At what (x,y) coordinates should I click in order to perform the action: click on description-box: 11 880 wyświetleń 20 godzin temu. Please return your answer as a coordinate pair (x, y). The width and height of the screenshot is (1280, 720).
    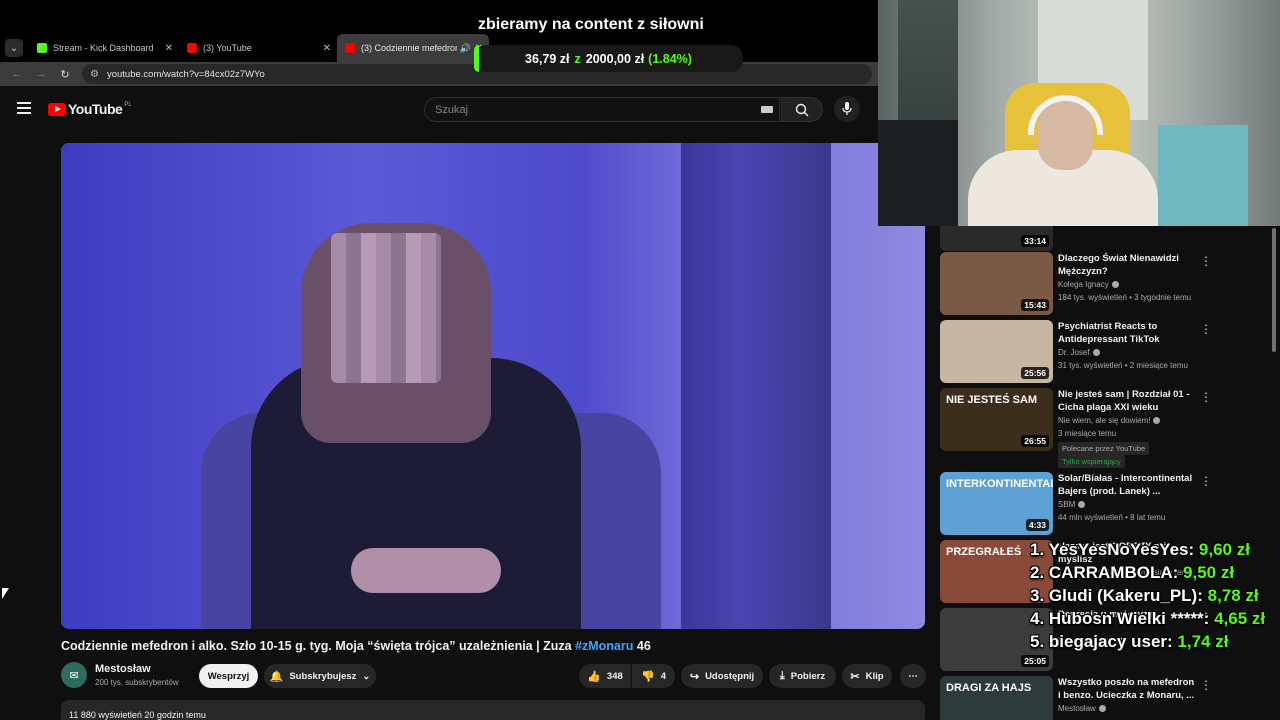
    Looking at the image, I should click on (493, 710).